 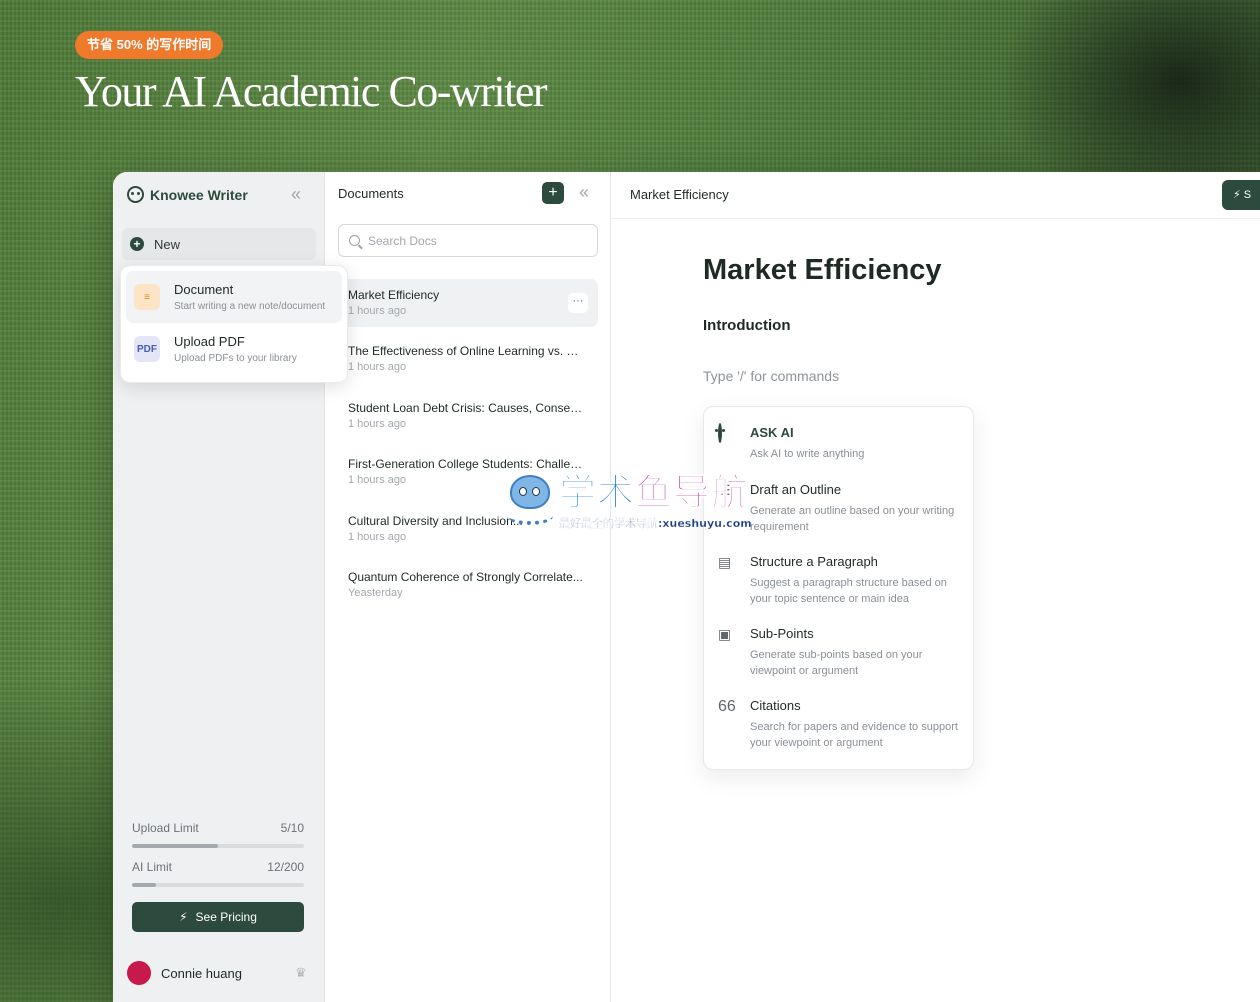 I want to click on pdf-icon: PDF, so click(x=147, y=349).